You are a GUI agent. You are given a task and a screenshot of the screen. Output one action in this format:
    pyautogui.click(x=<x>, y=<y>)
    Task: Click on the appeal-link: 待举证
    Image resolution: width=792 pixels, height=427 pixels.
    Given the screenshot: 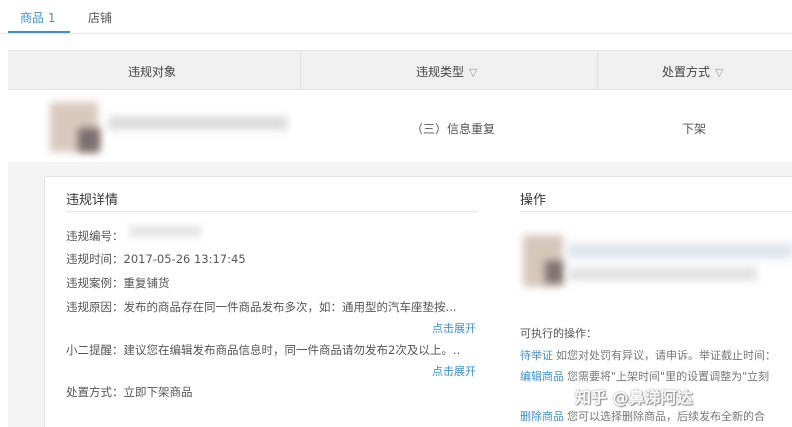 What is the action you would take?
    pyautogui.click(x=536, y=355)
    